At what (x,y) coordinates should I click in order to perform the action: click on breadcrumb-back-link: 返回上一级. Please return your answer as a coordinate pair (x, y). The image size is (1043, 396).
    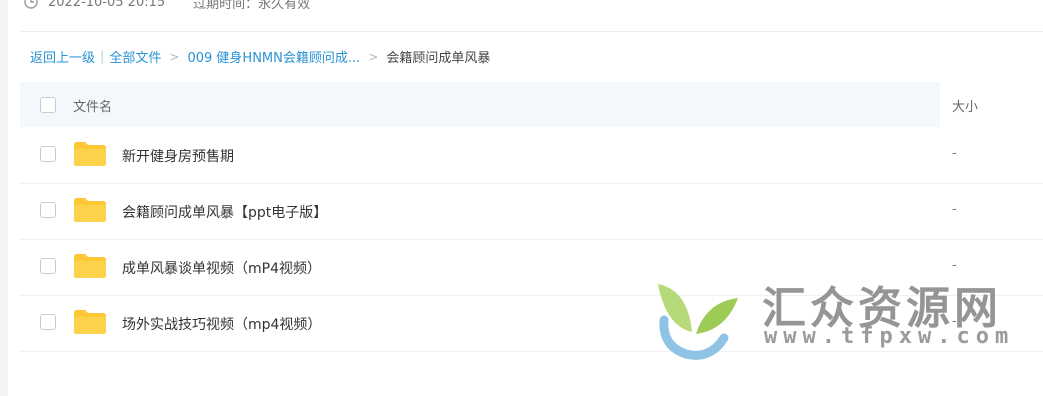
    Looking at the image, I should click on (62, 56).